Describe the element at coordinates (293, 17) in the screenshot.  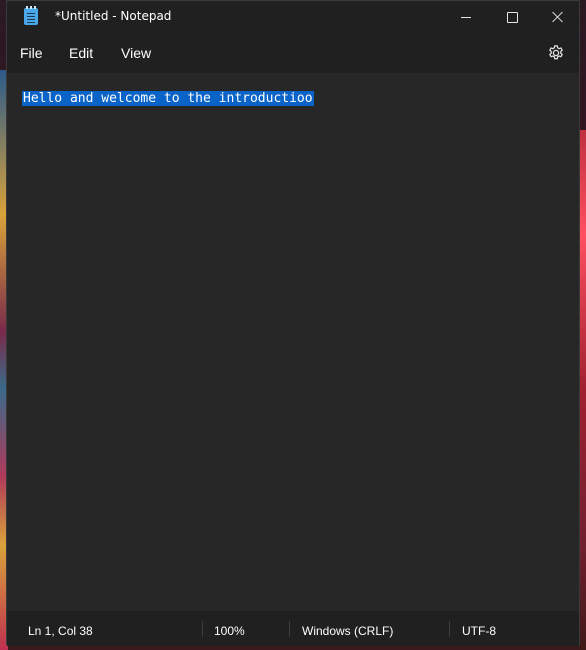
I see `title-bar: *Untitled - Notepad` at that location.